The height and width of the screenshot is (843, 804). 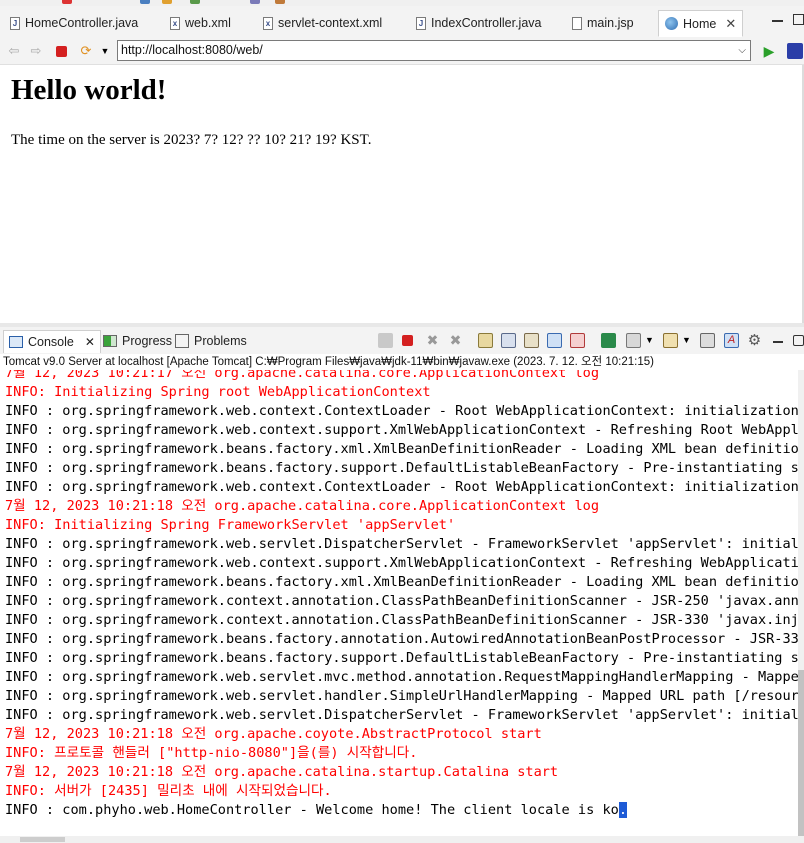 I want to click on tab-home-controller: J HomeController.java, so click(x=74, y=23).